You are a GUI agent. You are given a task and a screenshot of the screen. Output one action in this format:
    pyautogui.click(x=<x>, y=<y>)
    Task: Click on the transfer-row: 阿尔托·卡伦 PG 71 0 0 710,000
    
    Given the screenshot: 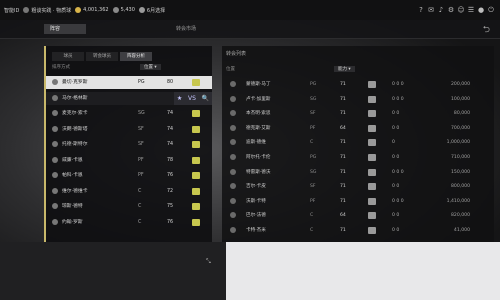 What is the action you would take?
    pyautogui.click(x=358, y=157)
    